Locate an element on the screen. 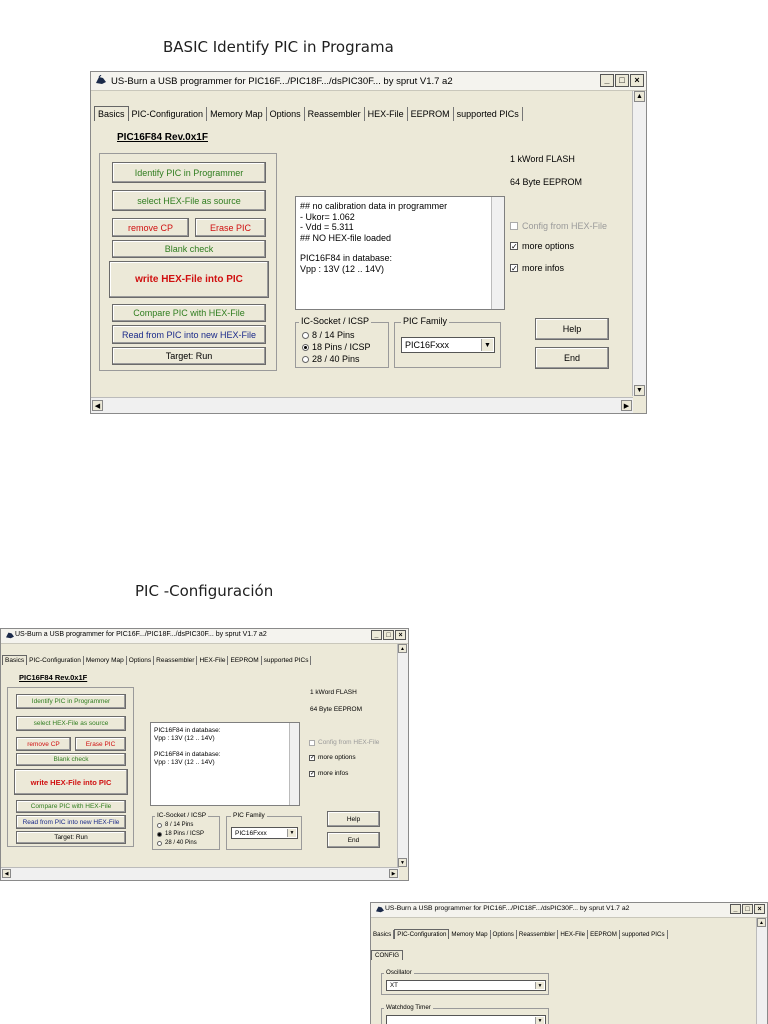  watchdog-group: Watchdog Timer ▼ is located at coordinates (465, 1014).